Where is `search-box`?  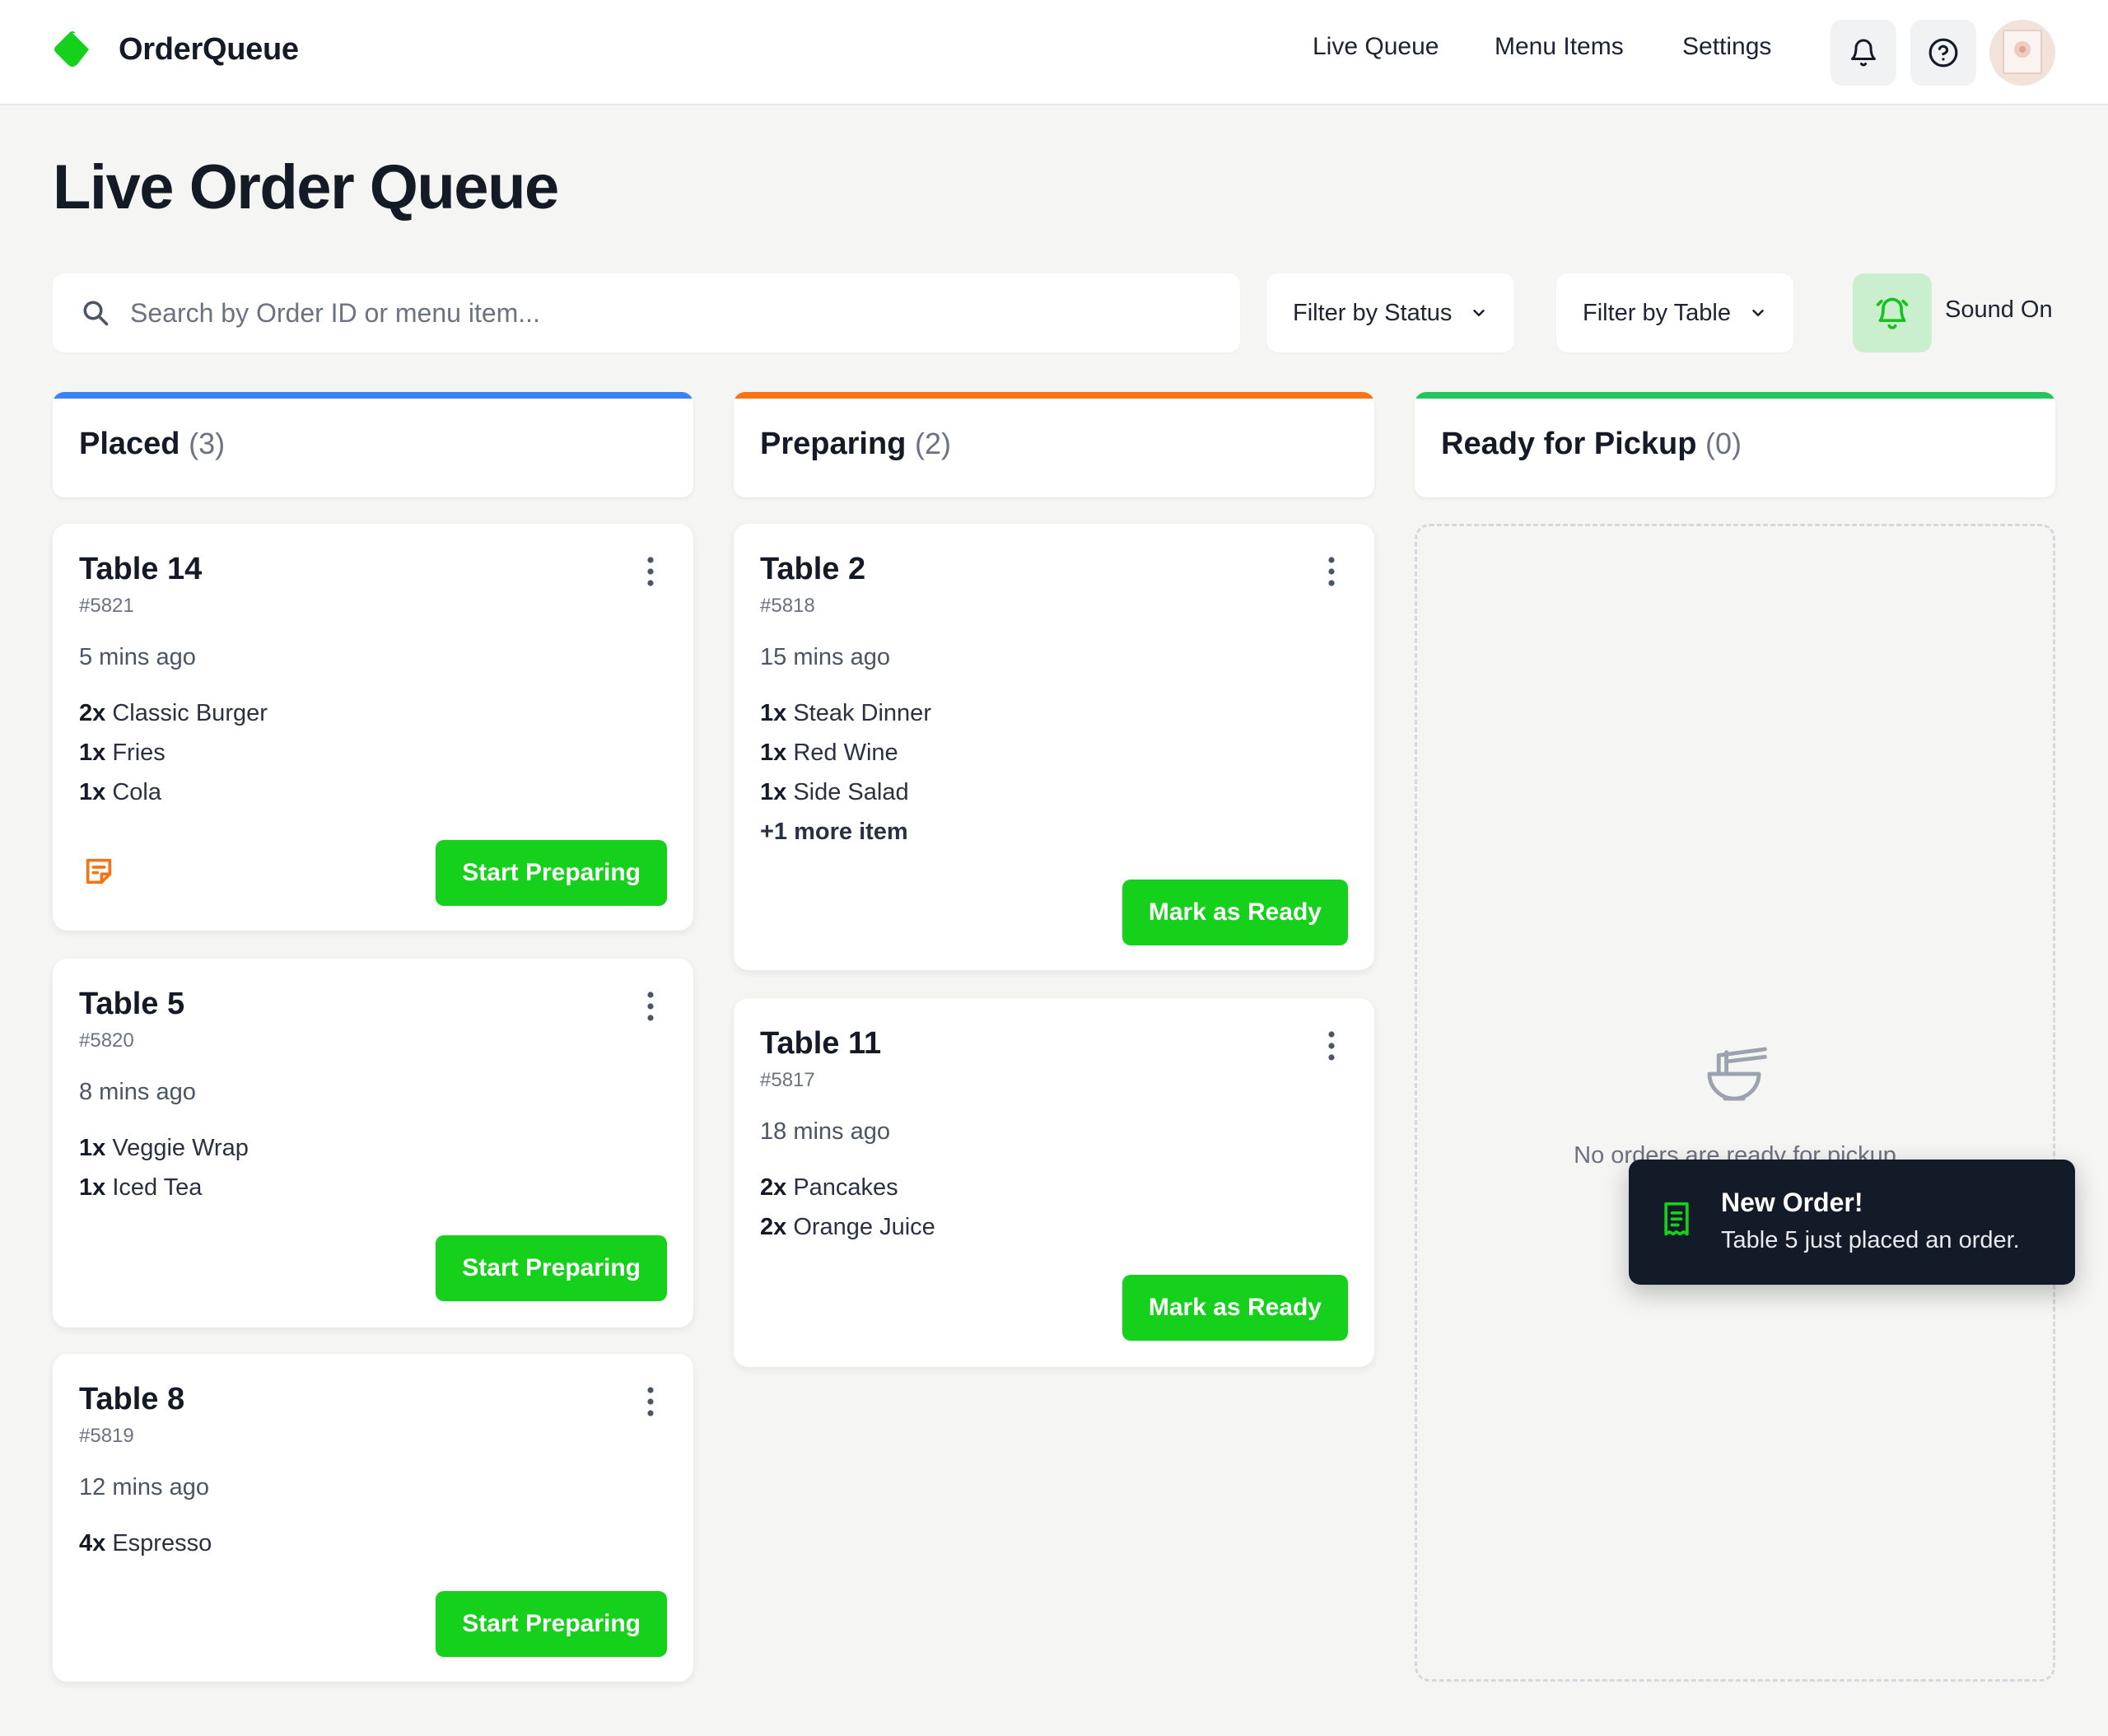 search-box is located at coordinates (646, 312).